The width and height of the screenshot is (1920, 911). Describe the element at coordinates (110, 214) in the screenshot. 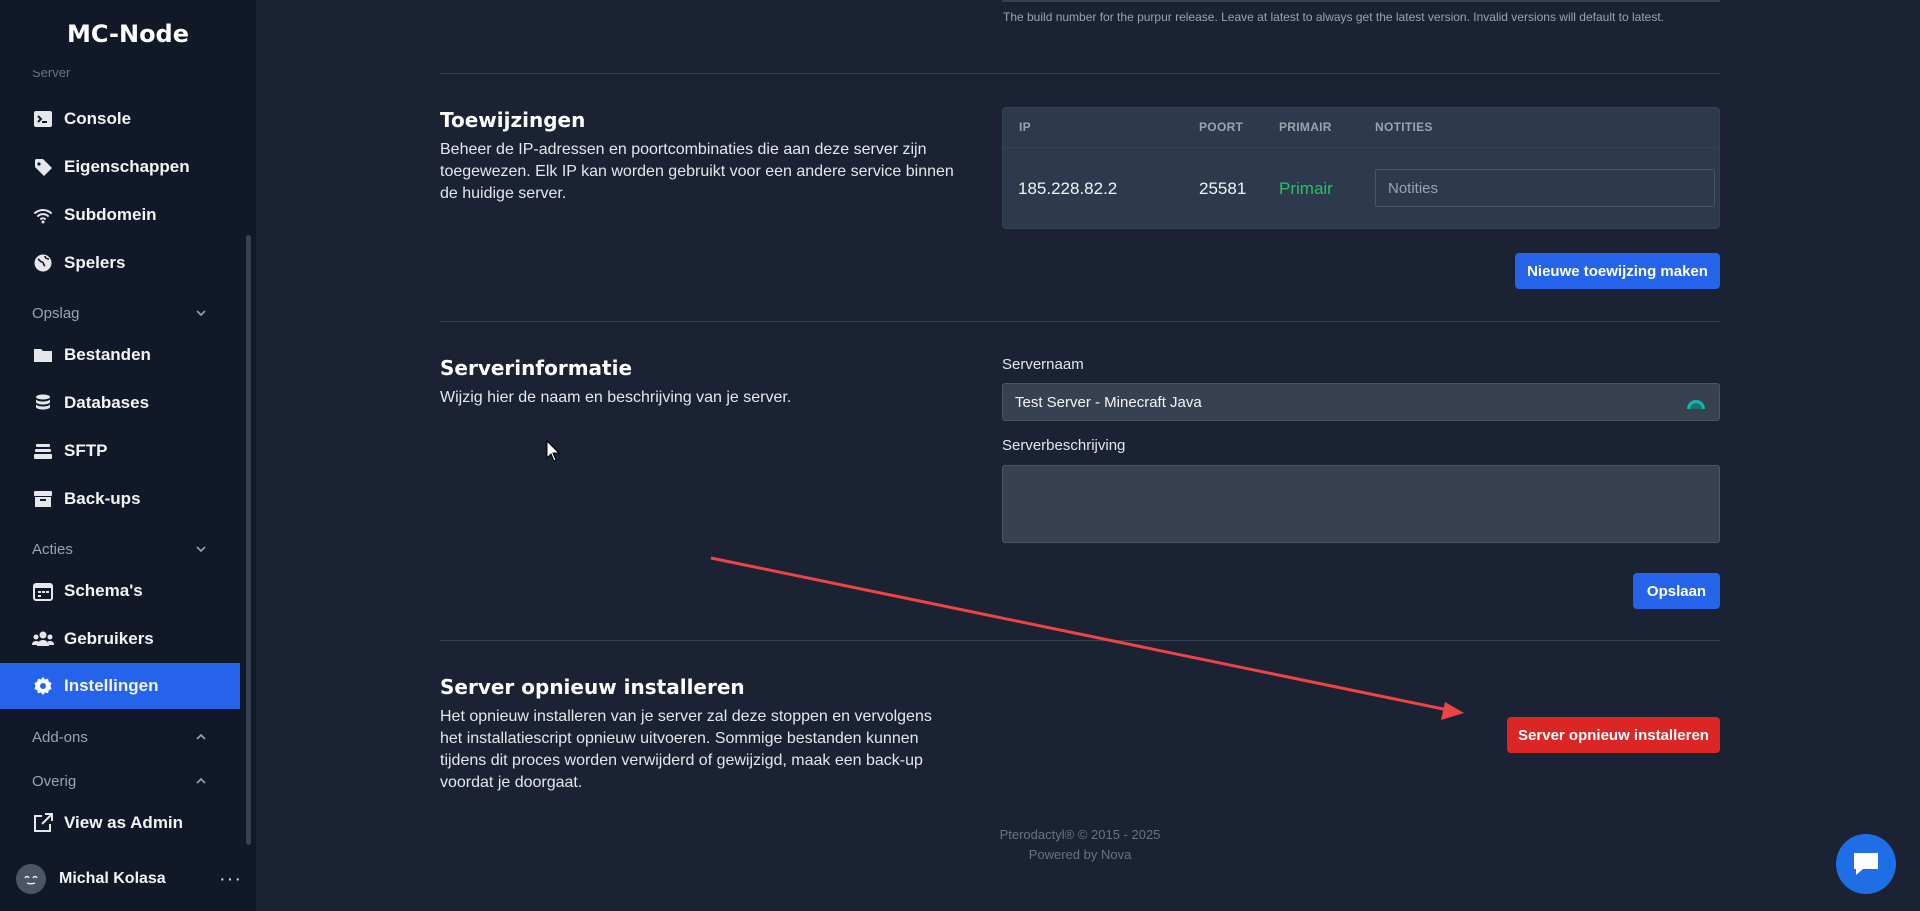

I see `sidebar-item-label: Subdomein` at that location.